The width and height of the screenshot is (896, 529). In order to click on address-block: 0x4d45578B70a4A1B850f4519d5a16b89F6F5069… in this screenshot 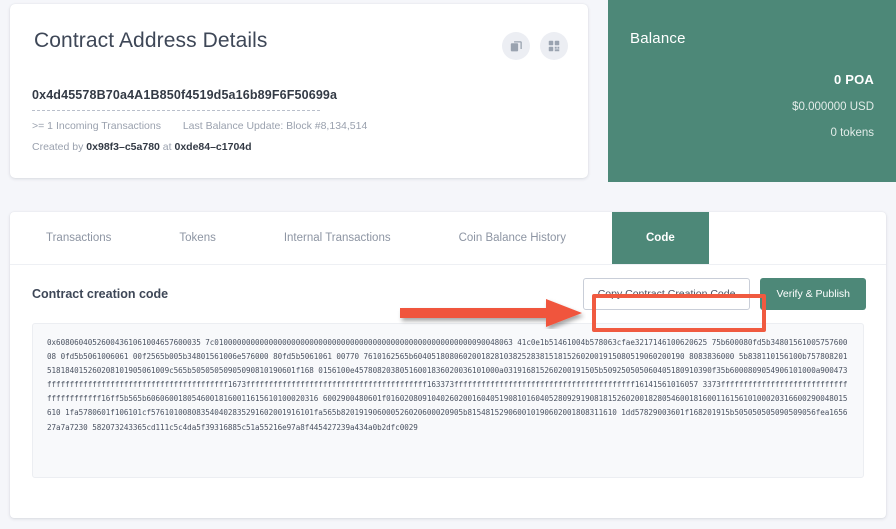, I will do `click(292, 120)`.